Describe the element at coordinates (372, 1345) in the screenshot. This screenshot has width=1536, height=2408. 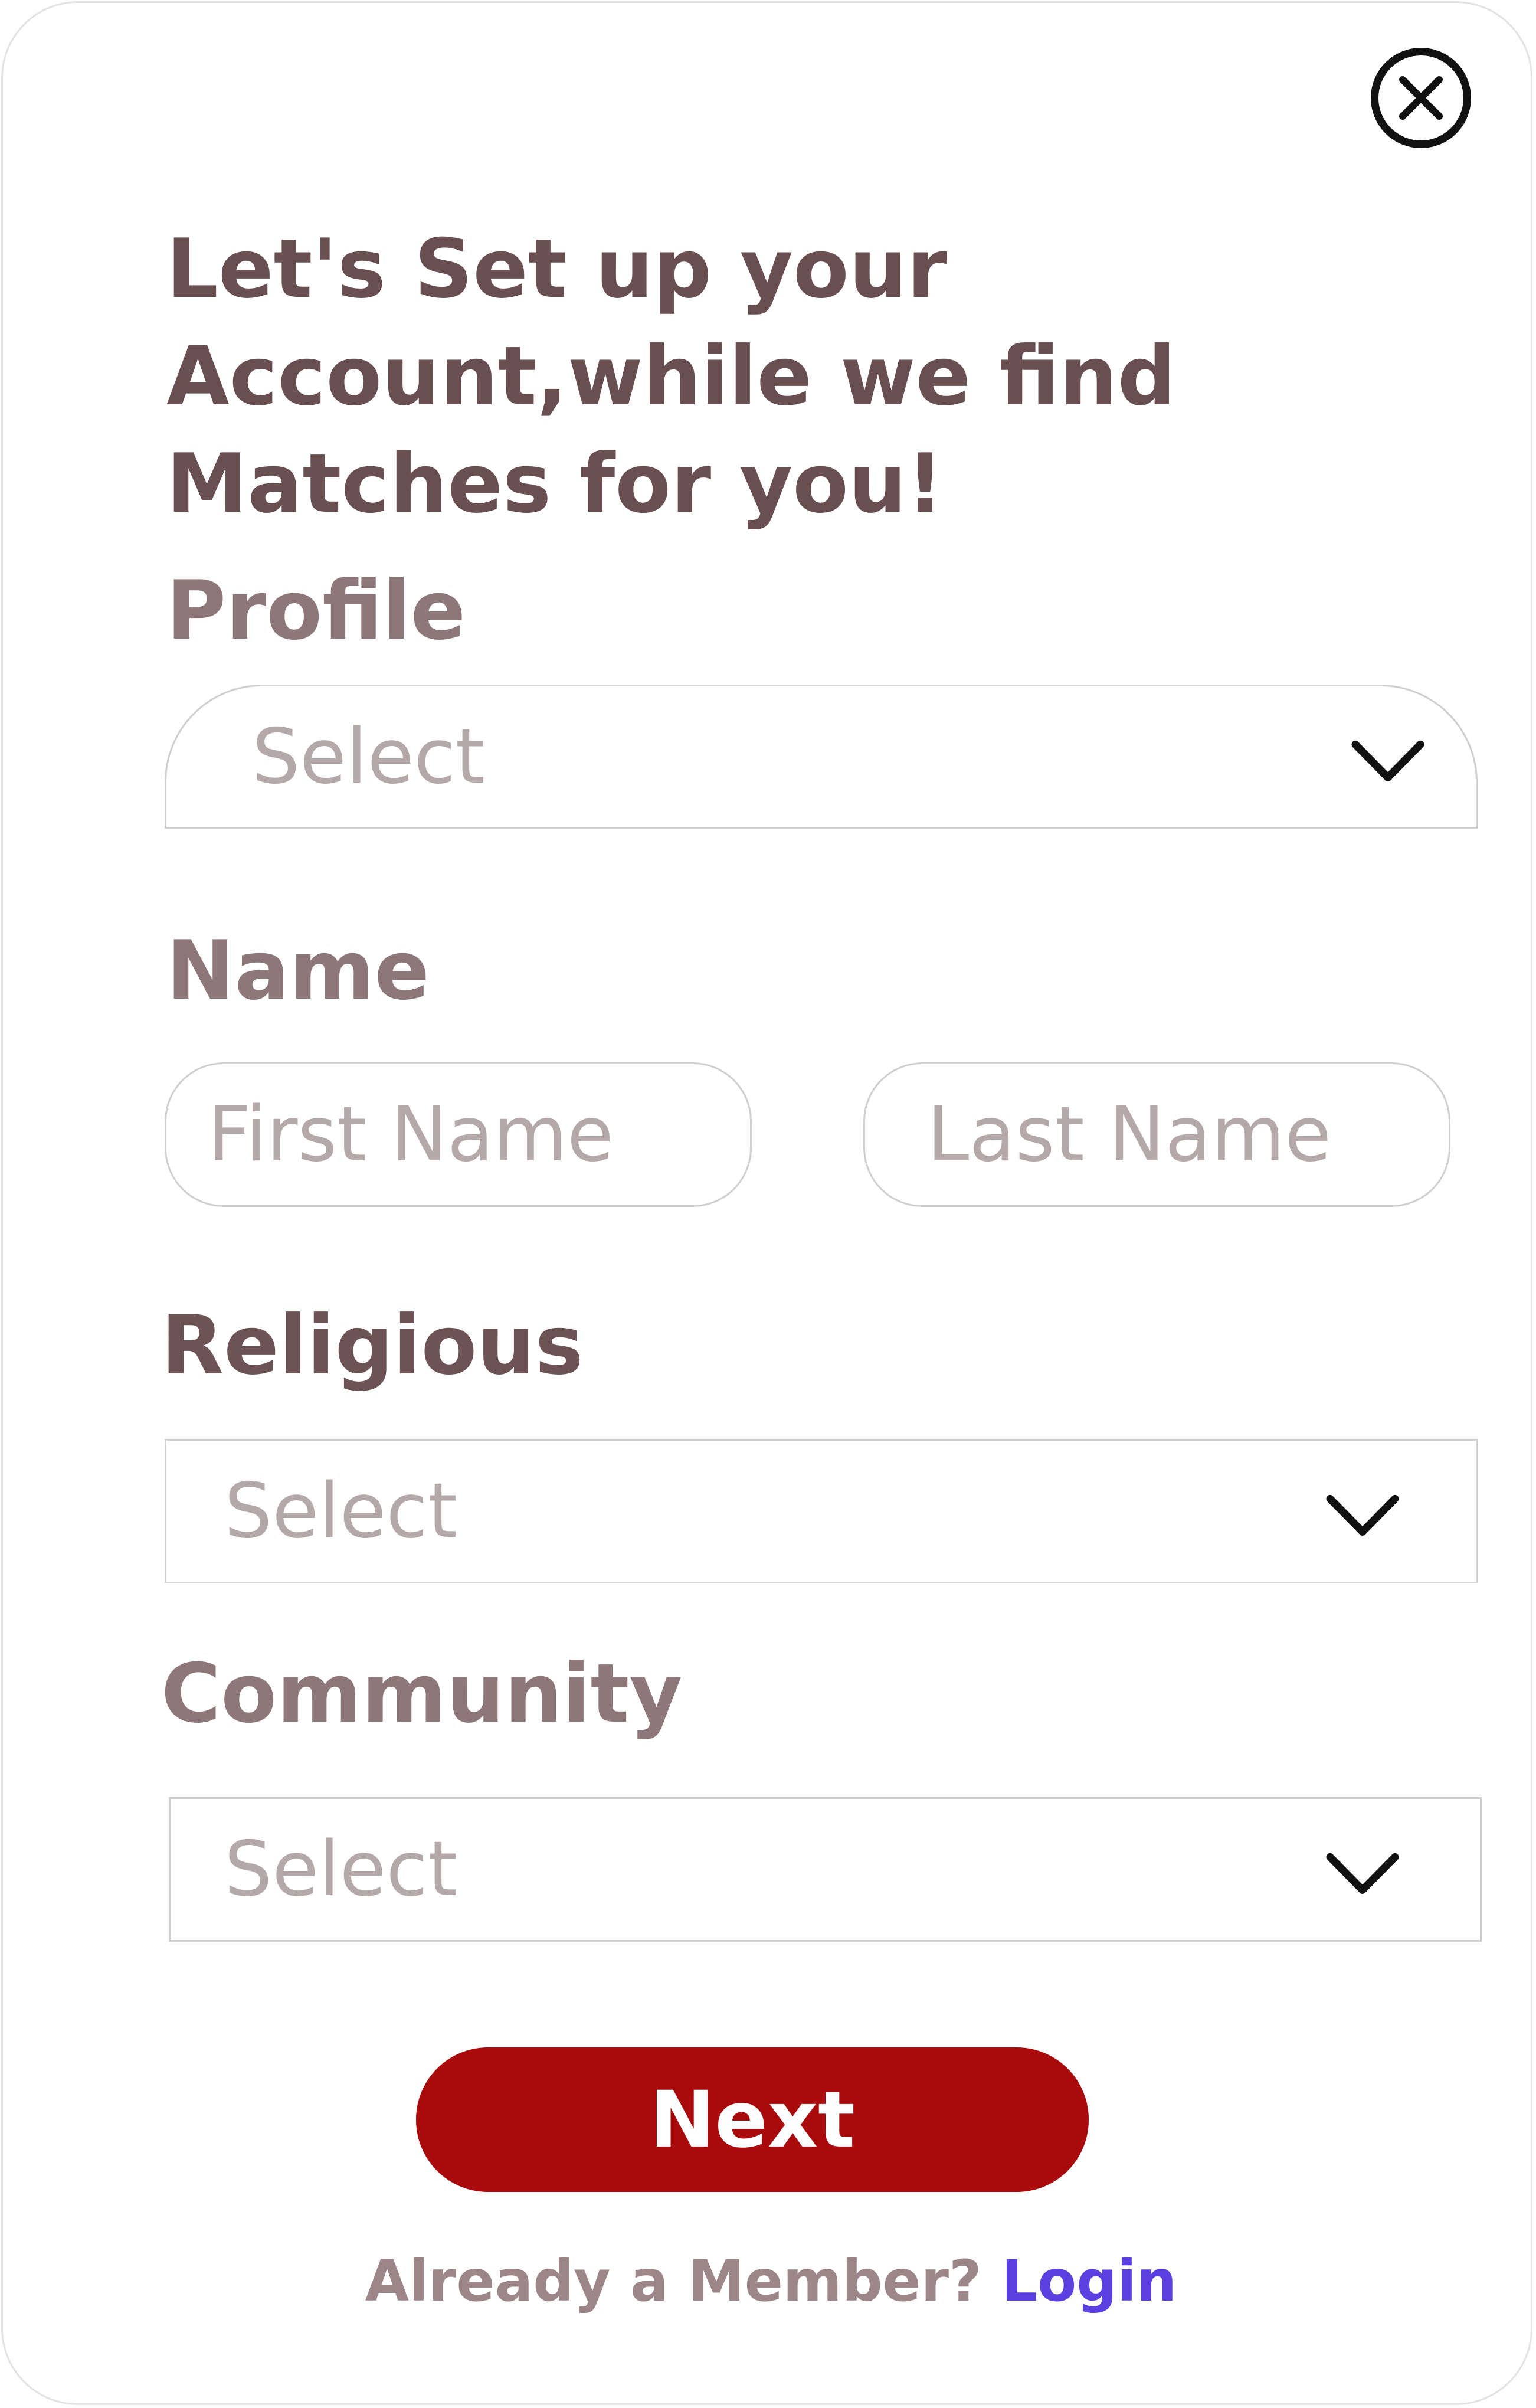
I see `religious-label: Religious` at that location.